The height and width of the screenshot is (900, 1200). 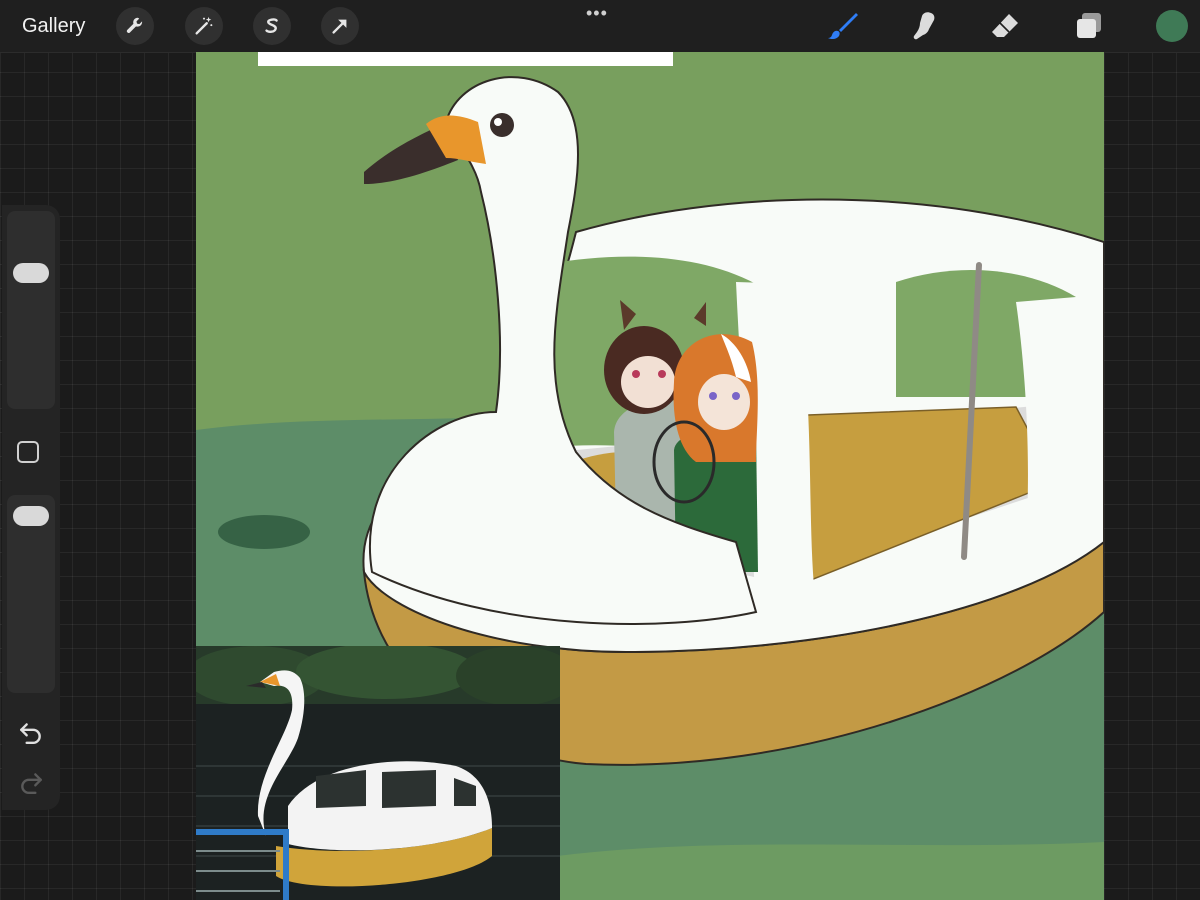 I want to click on undo-button, so click(x=31, y=732).